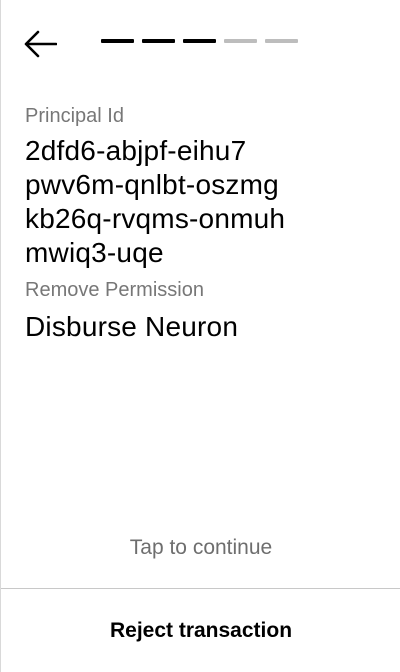  I want to click on permission-value: Disburse Neuron, so click(132, 326).